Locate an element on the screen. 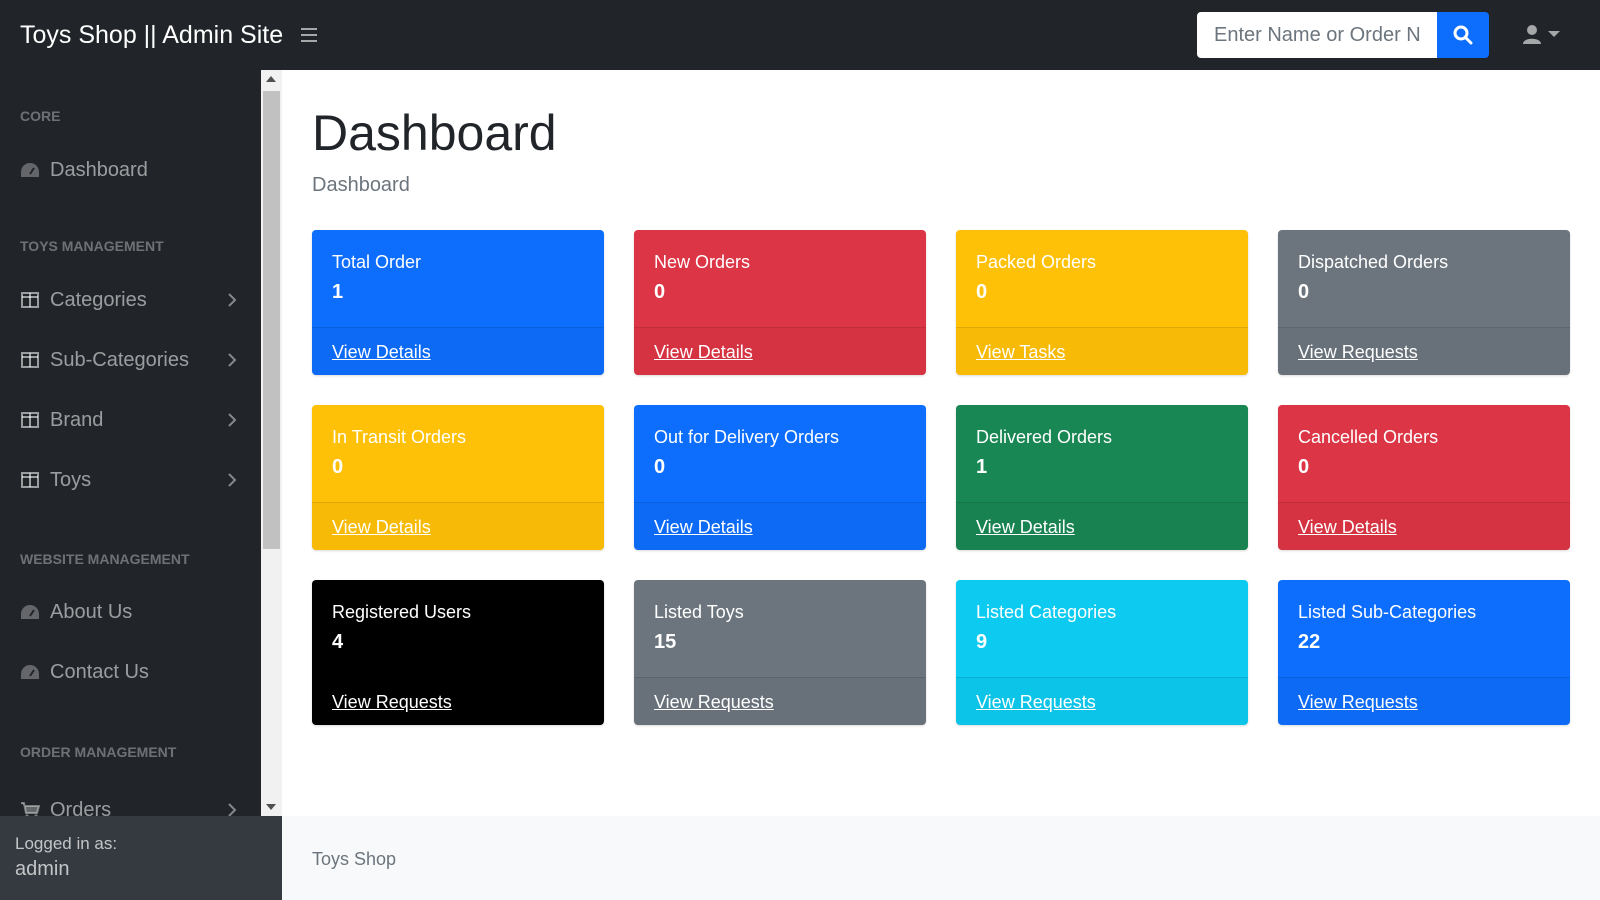 Image resolution: width=1600 pixels, height=900 pixels. sidebar-item-label: About Us is located at coordinates (91, 611).